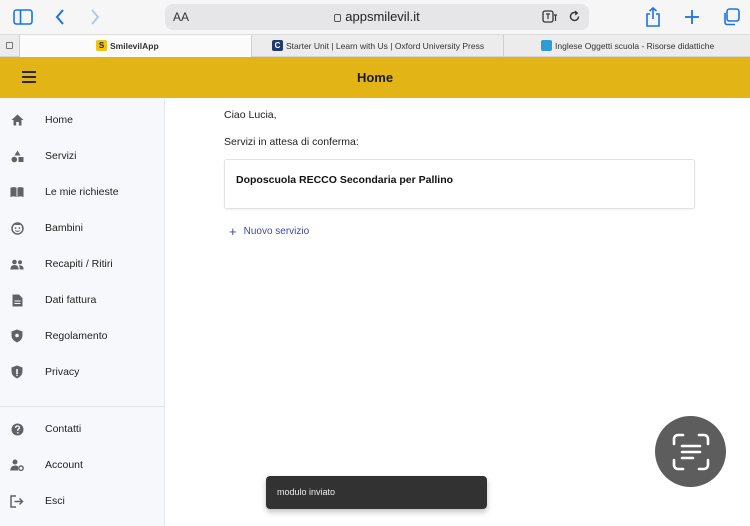 The height and width of the screenshot is (526, 750). I want to click on url-display: appsmilevil.it, so click(377, 16).